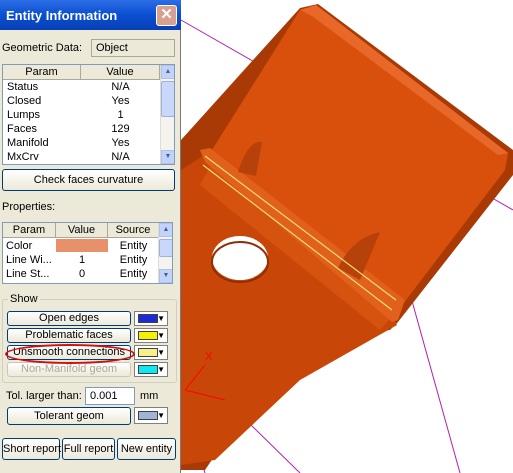 The image size is (513, 473). I want to click on params-cell-param: Status, so click(23, 87).